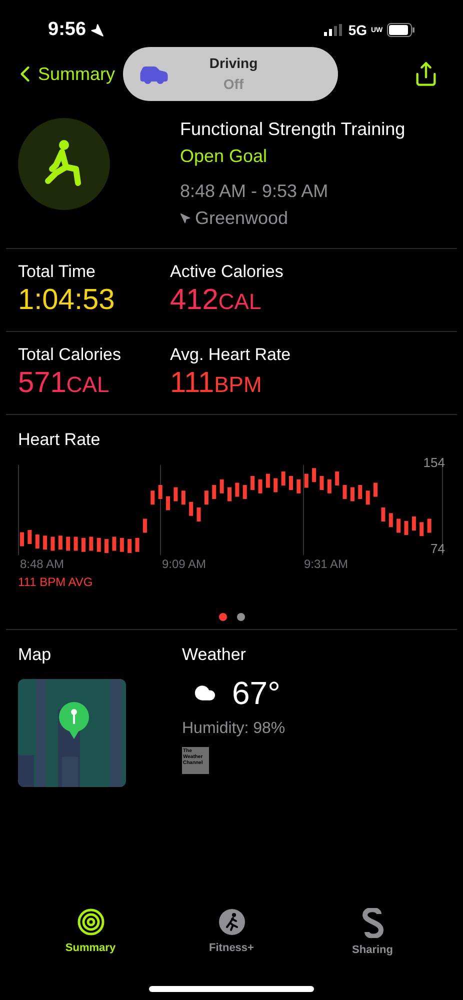 The height and width of the screenshot is (1000, 463). I want to click on signal-icon, so click(334, 30).